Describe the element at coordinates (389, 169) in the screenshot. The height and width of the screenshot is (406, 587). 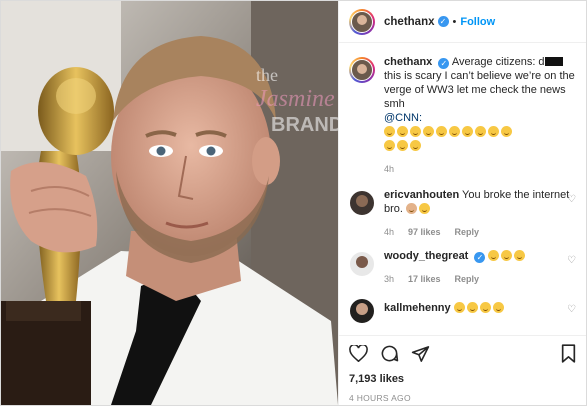
I see `caption-time: 4h` at that location.